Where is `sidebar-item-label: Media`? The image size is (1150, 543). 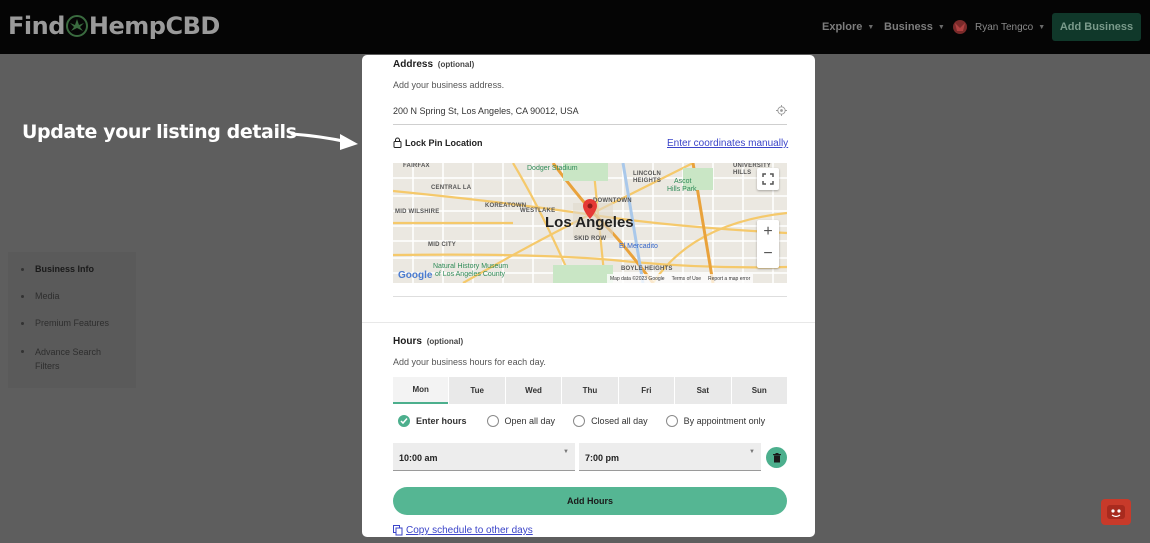 sidebar-item-label: Media is located at coordinates (47, 296).